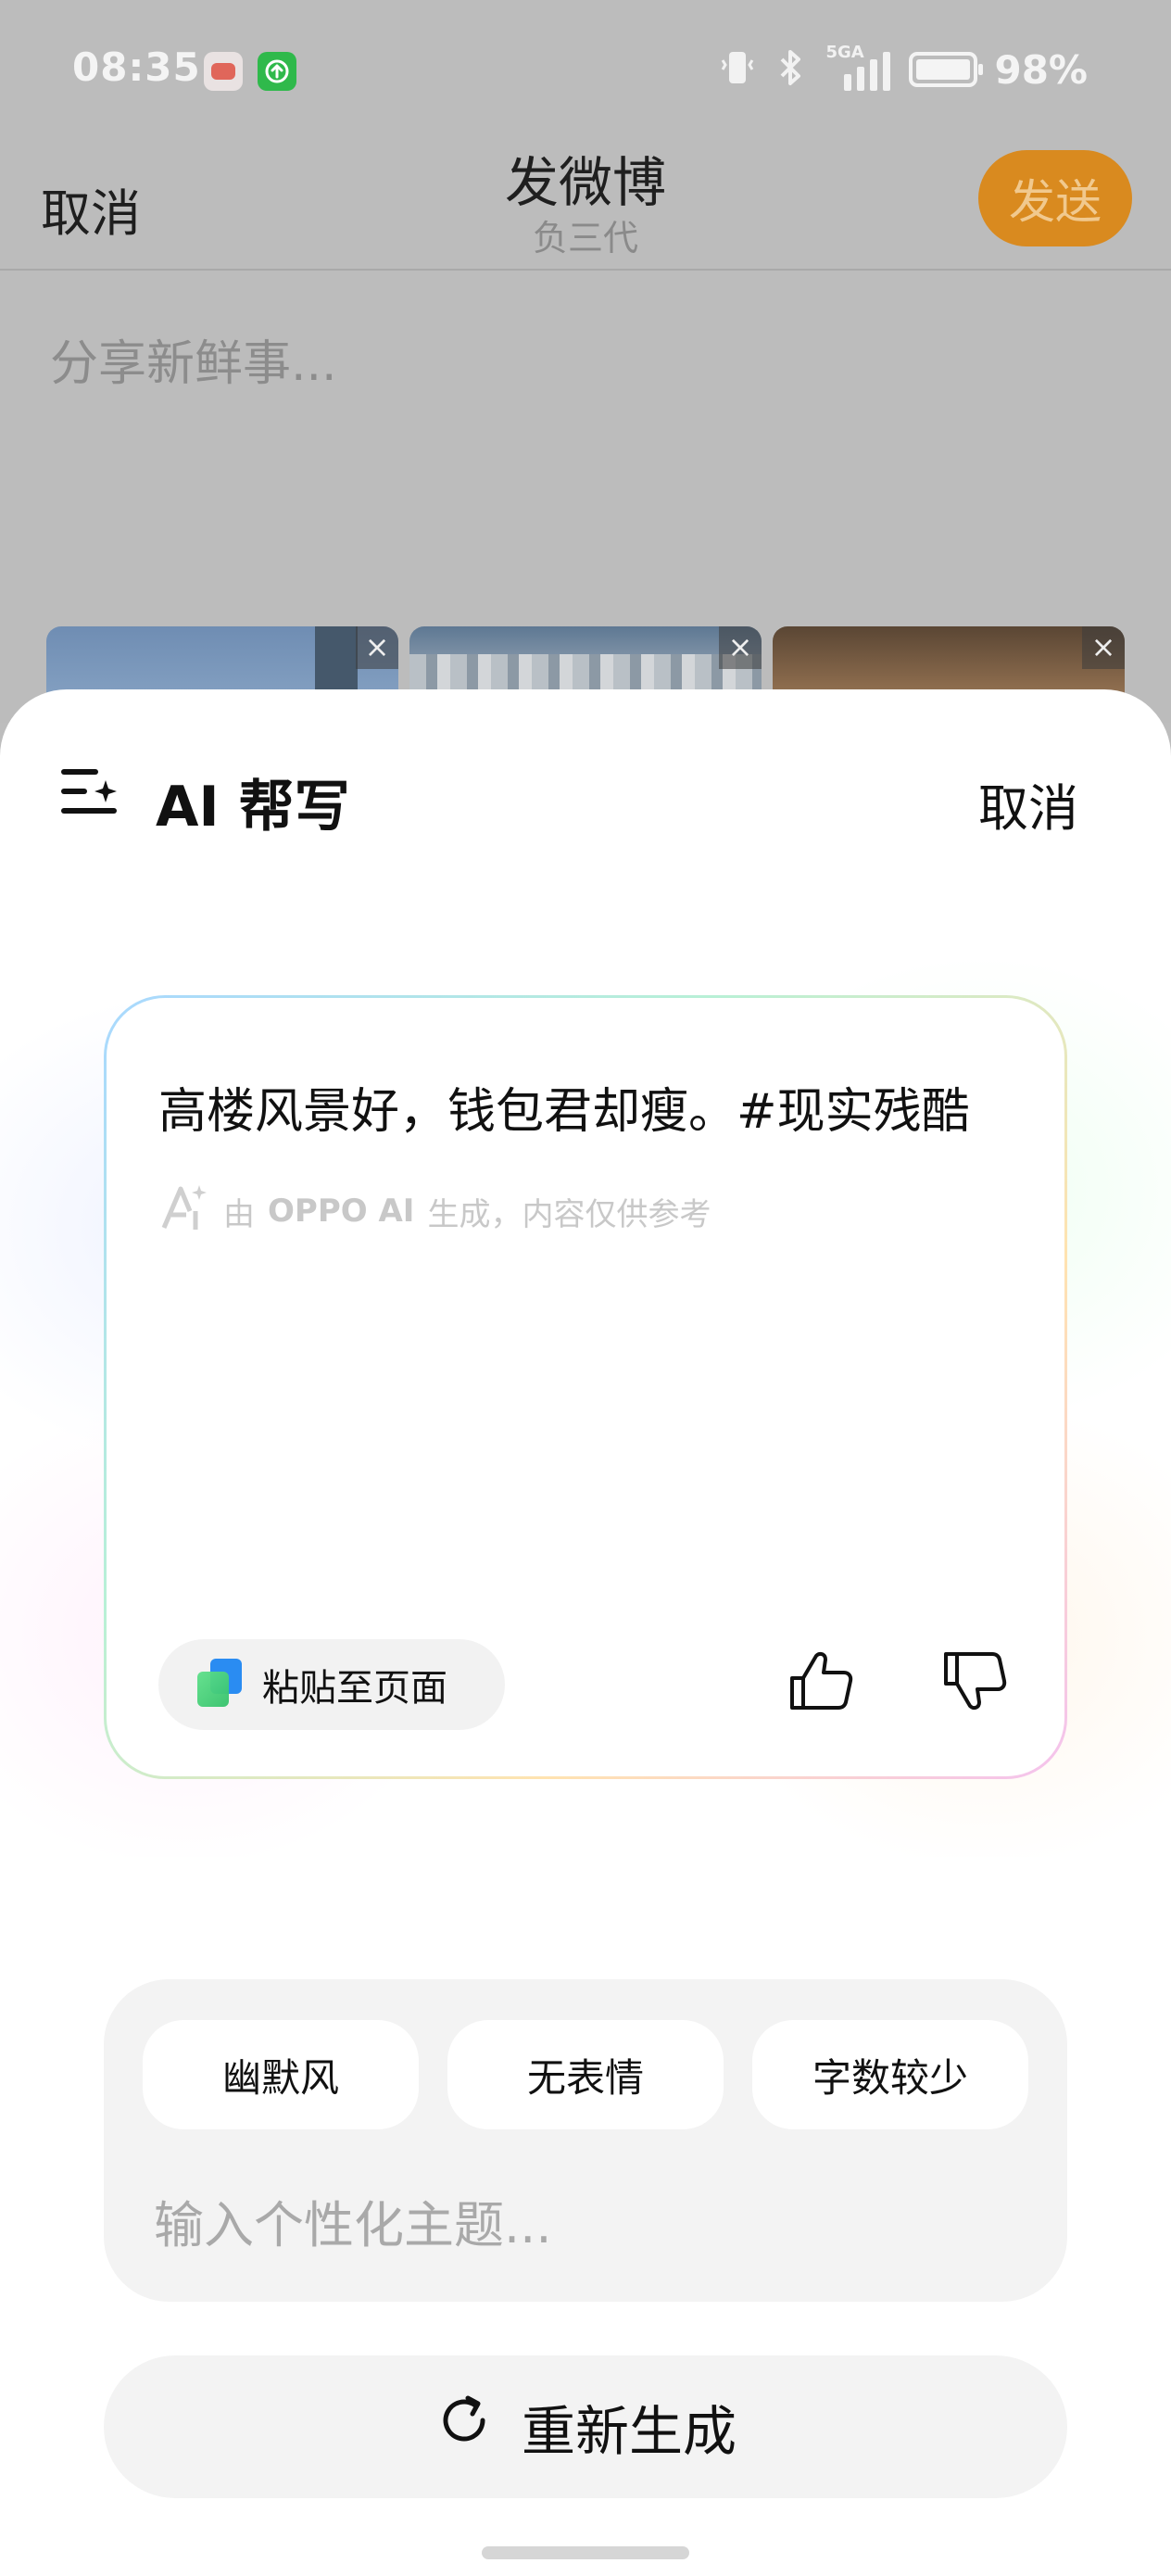  I want to click on style-options-panel: 幽默风 无表情 字数较少, so click(585, 2140).